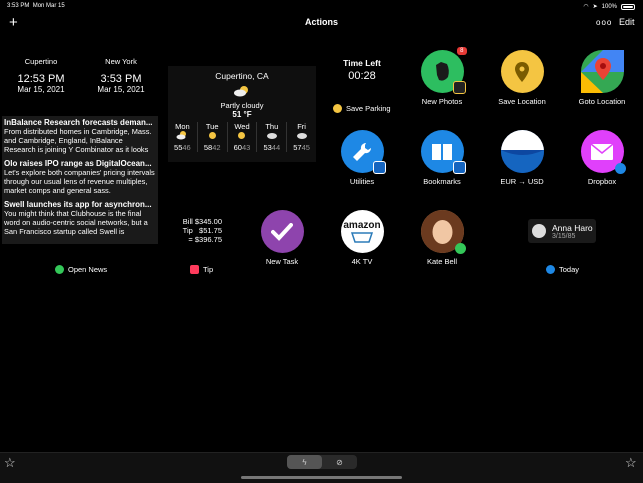 This screenshot has width=643, height=483. Describe the element at coordinates (627, 22) in the screenshot. I see `edit-button: Edit` at that location.